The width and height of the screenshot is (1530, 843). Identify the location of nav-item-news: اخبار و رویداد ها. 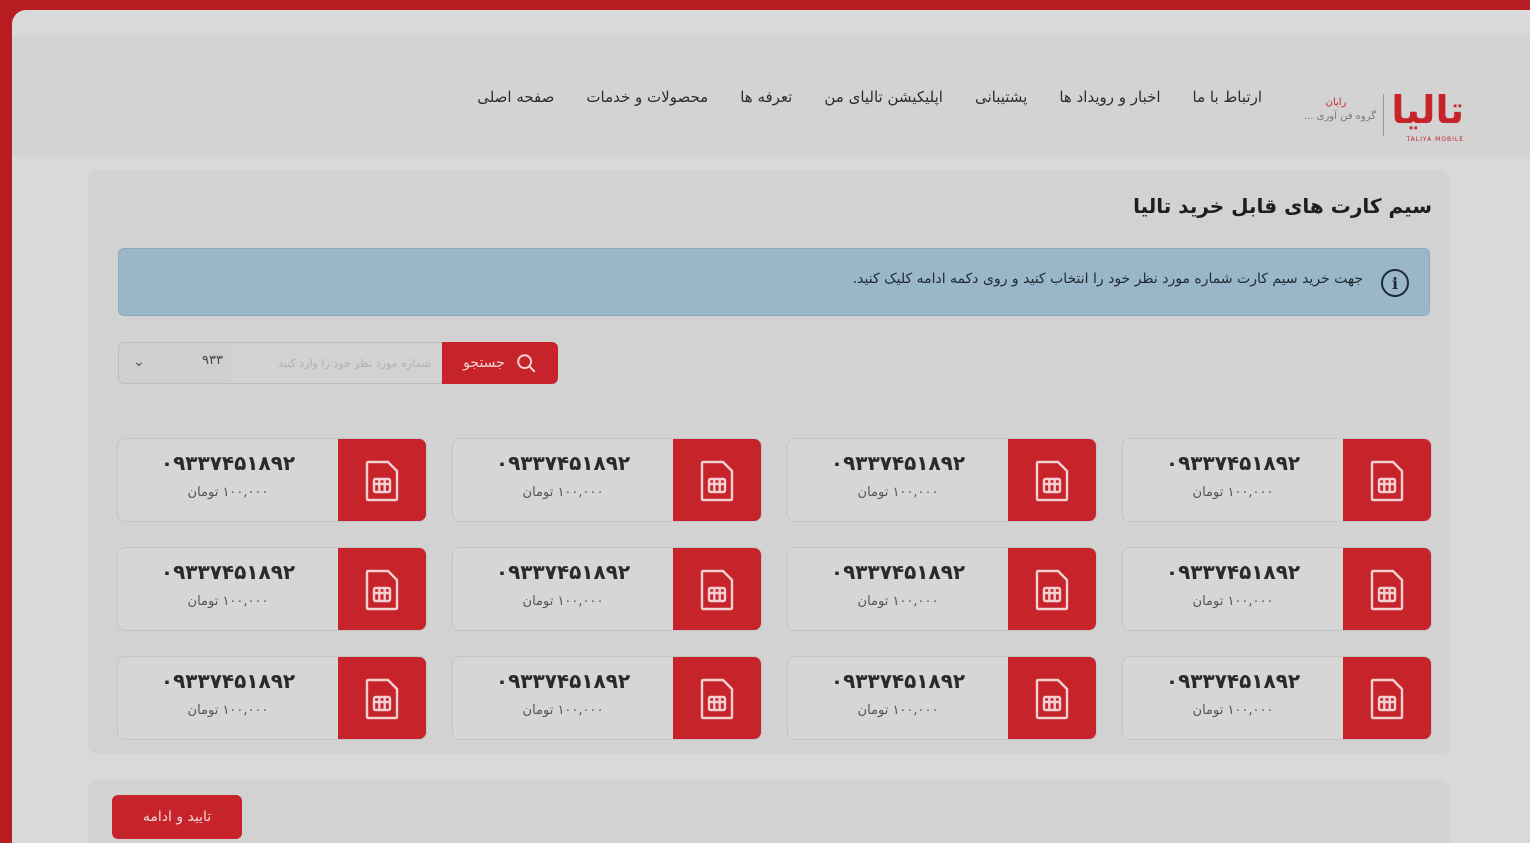
(1109, 97).